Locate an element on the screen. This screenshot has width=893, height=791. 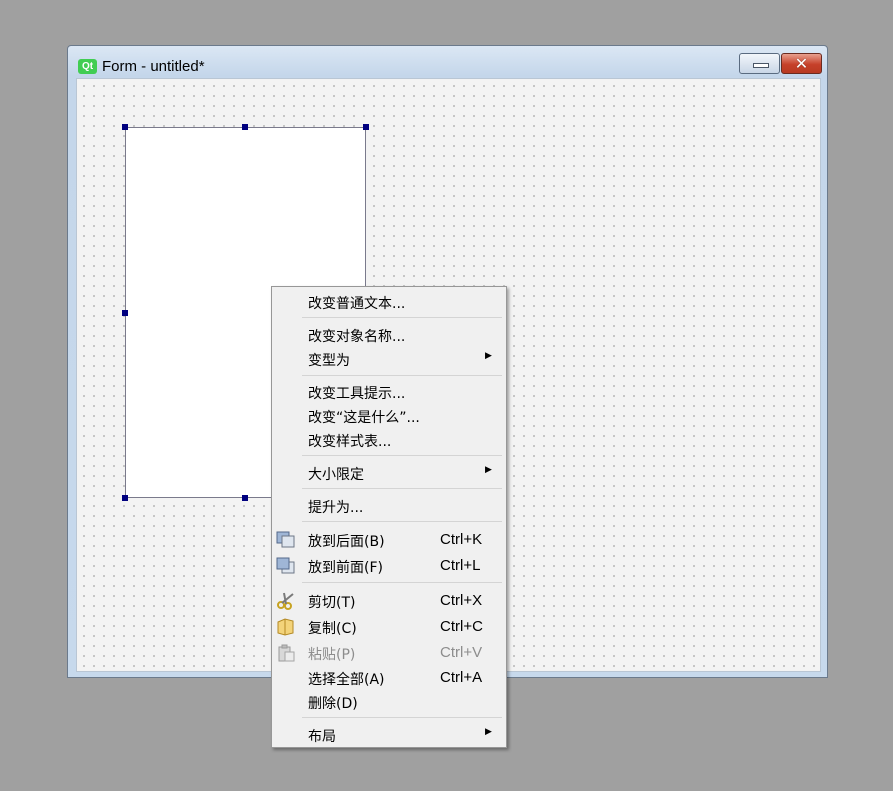
resize-handle-top is located at coordinates (245, 127).